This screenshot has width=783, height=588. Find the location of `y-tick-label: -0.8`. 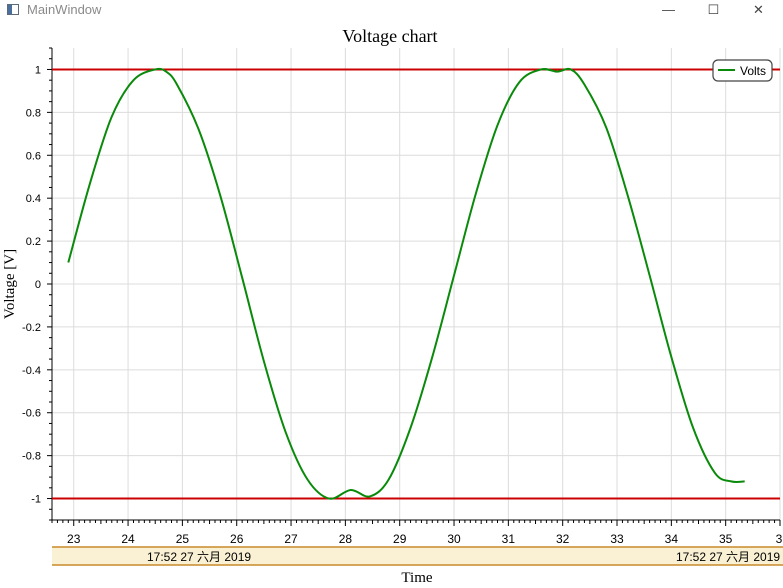

y-tick-label: -0.8 is located at coordinates (31, 457).